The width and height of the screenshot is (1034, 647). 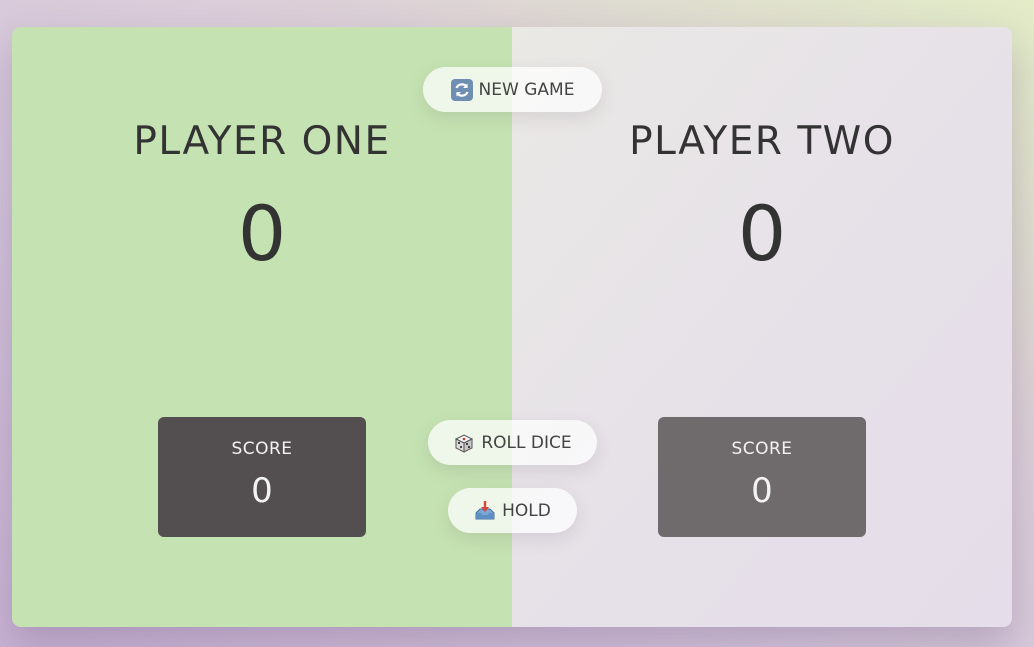 What do you see at coordinates (464, 443) in the screenshot?
I see `dice-icon` at bounding box center [464, 443].